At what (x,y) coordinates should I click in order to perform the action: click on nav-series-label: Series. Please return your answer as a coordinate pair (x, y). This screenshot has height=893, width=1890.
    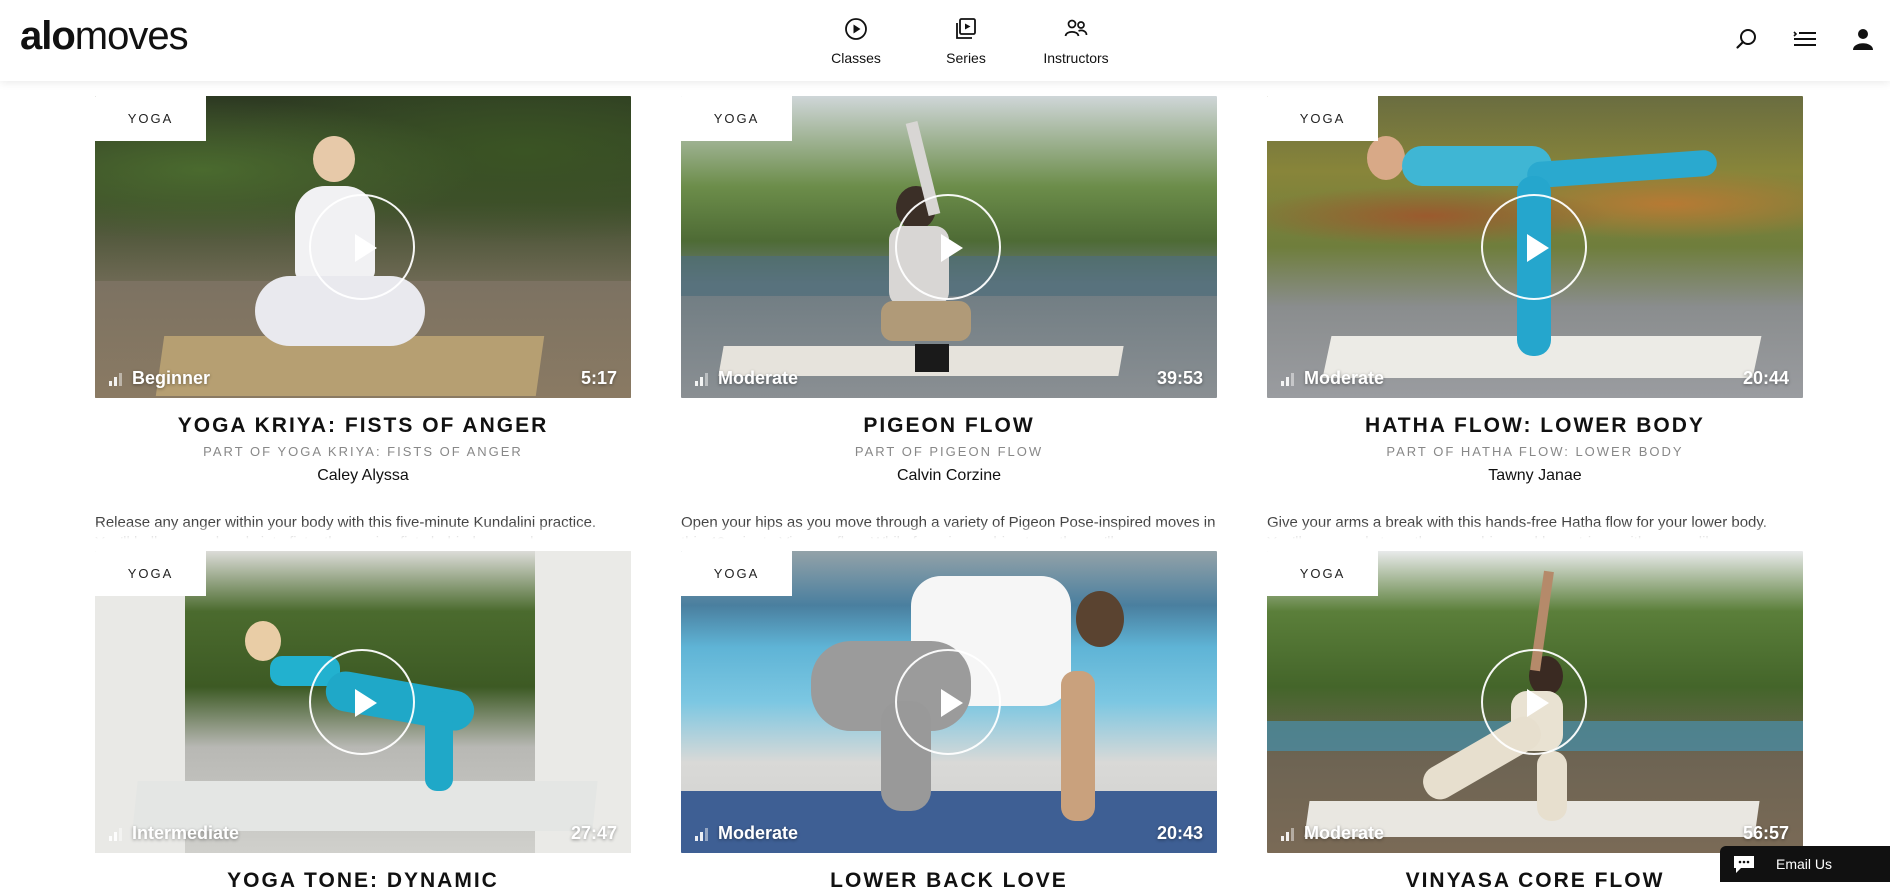
    Looking at the image, I should click on (966, 58).